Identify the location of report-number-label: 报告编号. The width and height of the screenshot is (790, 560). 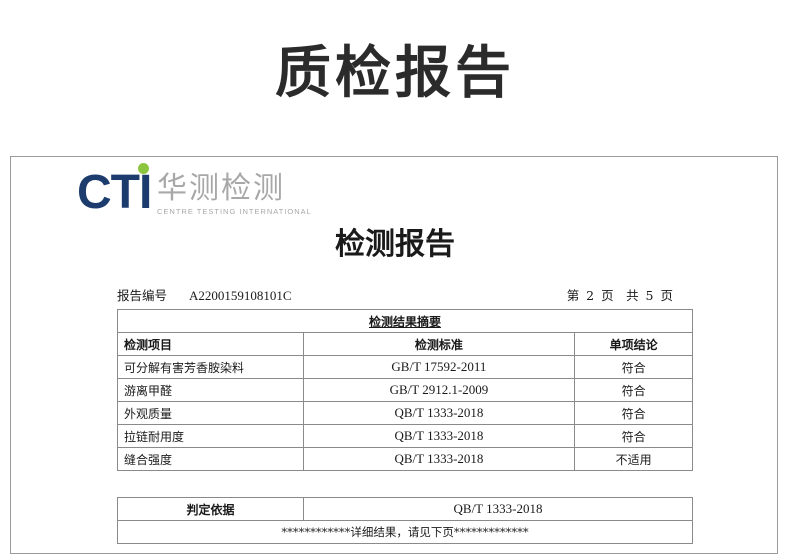
(142, 295).